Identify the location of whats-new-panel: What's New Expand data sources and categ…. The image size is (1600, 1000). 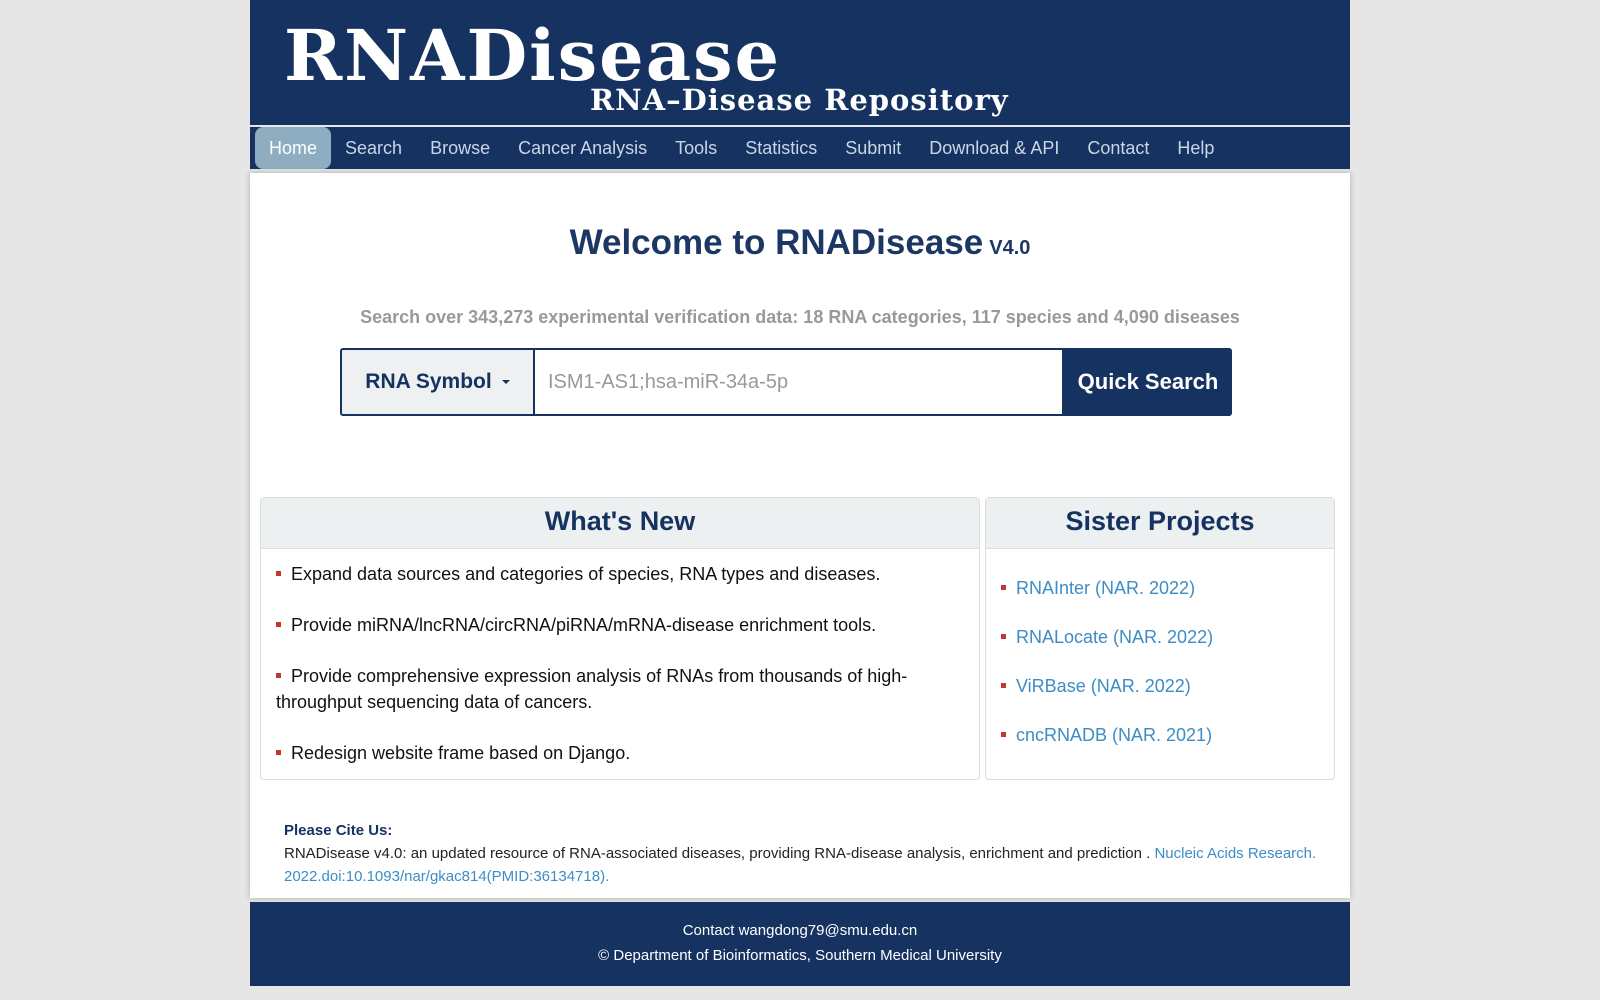
(620, 638).